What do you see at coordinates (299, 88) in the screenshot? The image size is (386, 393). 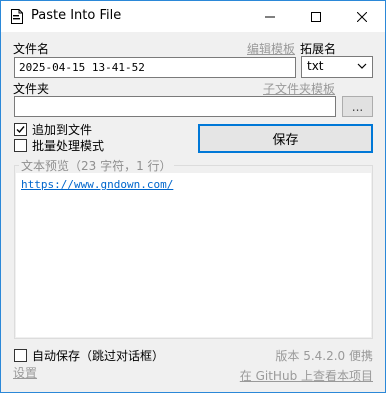 I see `subfolder-template-link: 子文件夹模板` at bounding box center [299, 88].